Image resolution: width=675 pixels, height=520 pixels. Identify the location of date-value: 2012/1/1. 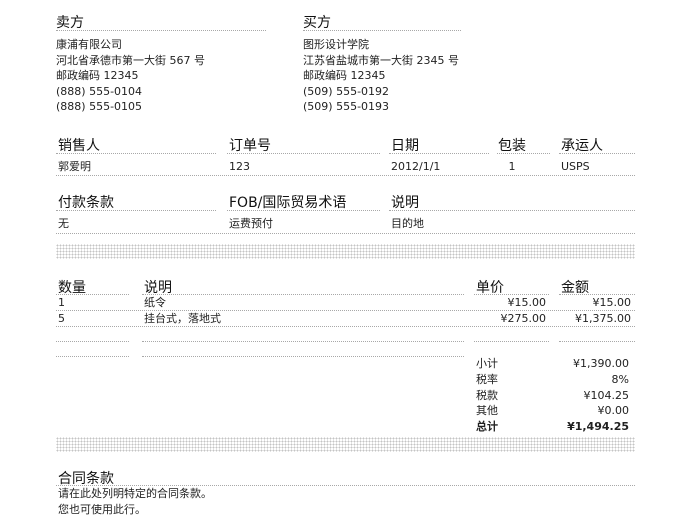
(416, 166).